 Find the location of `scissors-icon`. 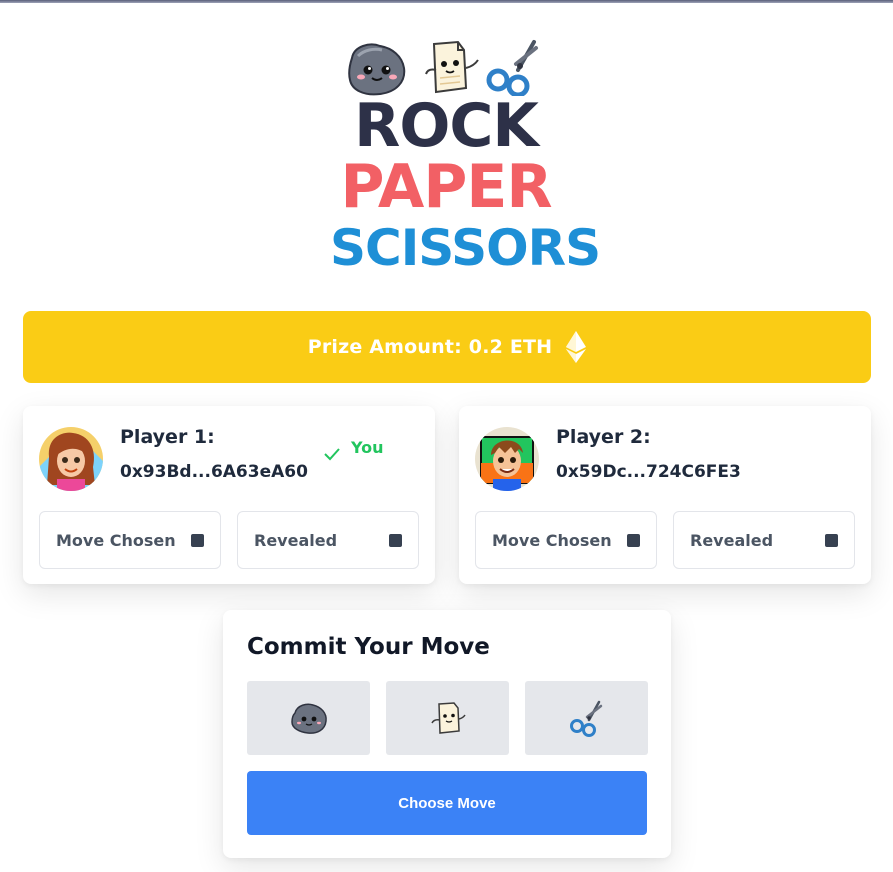

scissors-icon is located at coordinates (585, 718).